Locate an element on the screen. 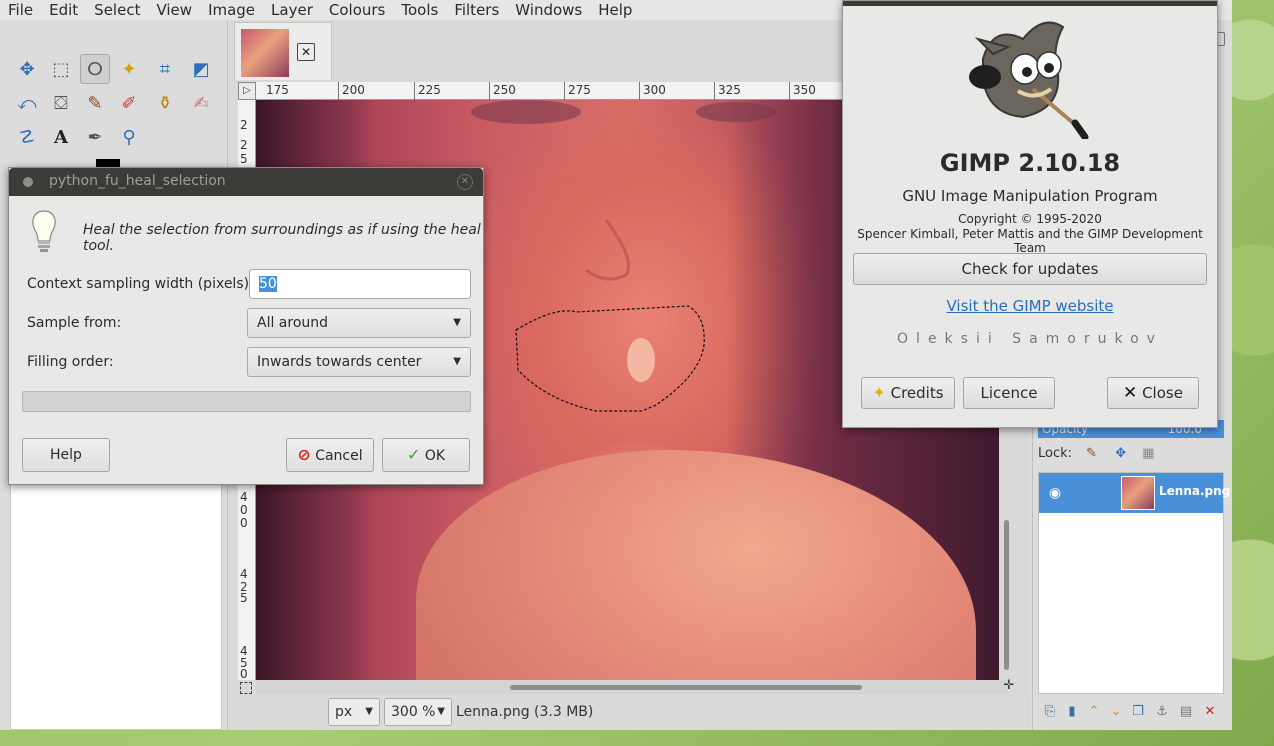 This screenshot has height=746, width=1274. mask-layer-icon: ▤ is located at coordinates (1186, 712).